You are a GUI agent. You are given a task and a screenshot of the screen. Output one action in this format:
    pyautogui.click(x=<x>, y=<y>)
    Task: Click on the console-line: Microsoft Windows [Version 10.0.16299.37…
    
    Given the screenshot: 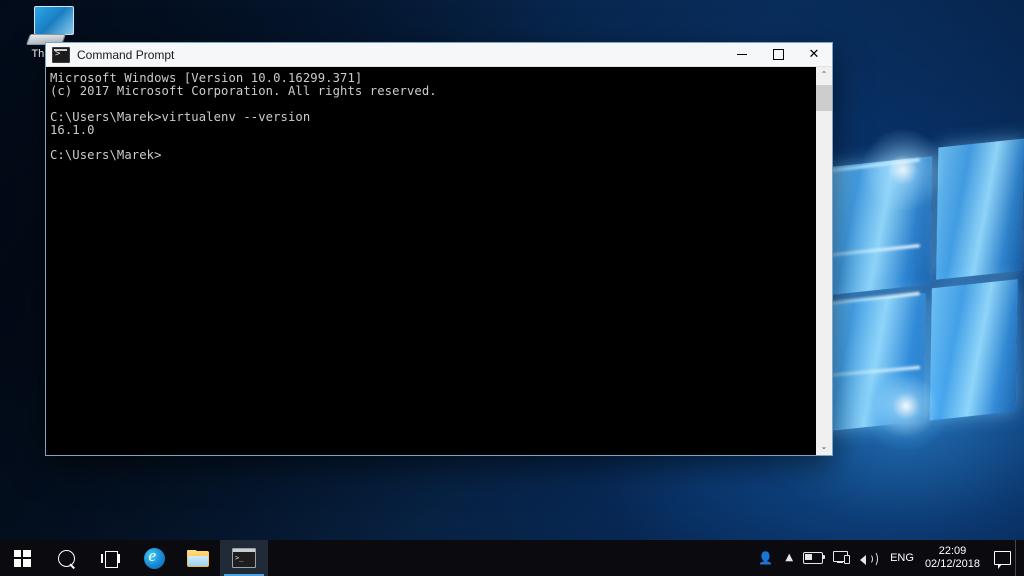 What is the action you would take?
    pyautogui.click(x=206, y=78)
    